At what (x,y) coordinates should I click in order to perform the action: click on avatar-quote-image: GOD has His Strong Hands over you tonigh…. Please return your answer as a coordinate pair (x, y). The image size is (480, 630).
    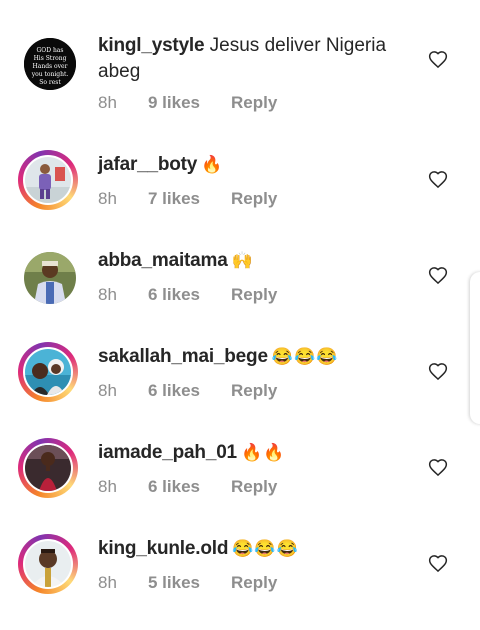
    Looking at the image, I should click on (50, 64).